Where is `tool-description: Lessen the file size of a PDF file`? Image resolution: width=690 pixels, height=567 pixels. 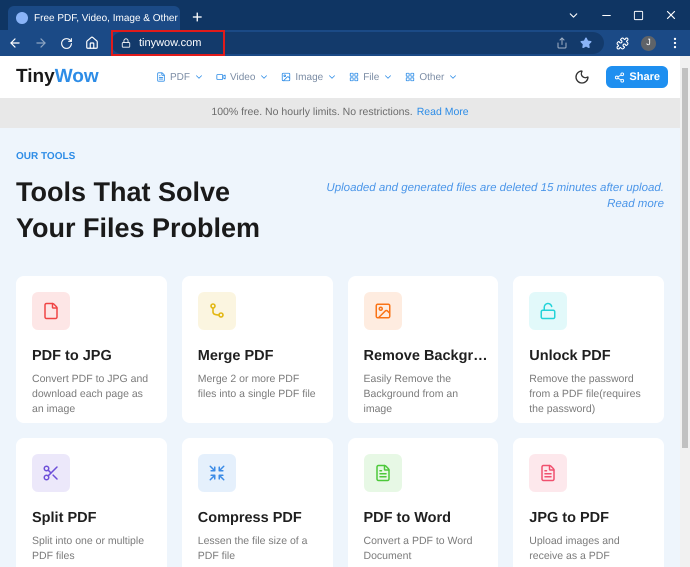 tool-description: Lessen the file size of a PDF file is located at coordinates (253, 549).